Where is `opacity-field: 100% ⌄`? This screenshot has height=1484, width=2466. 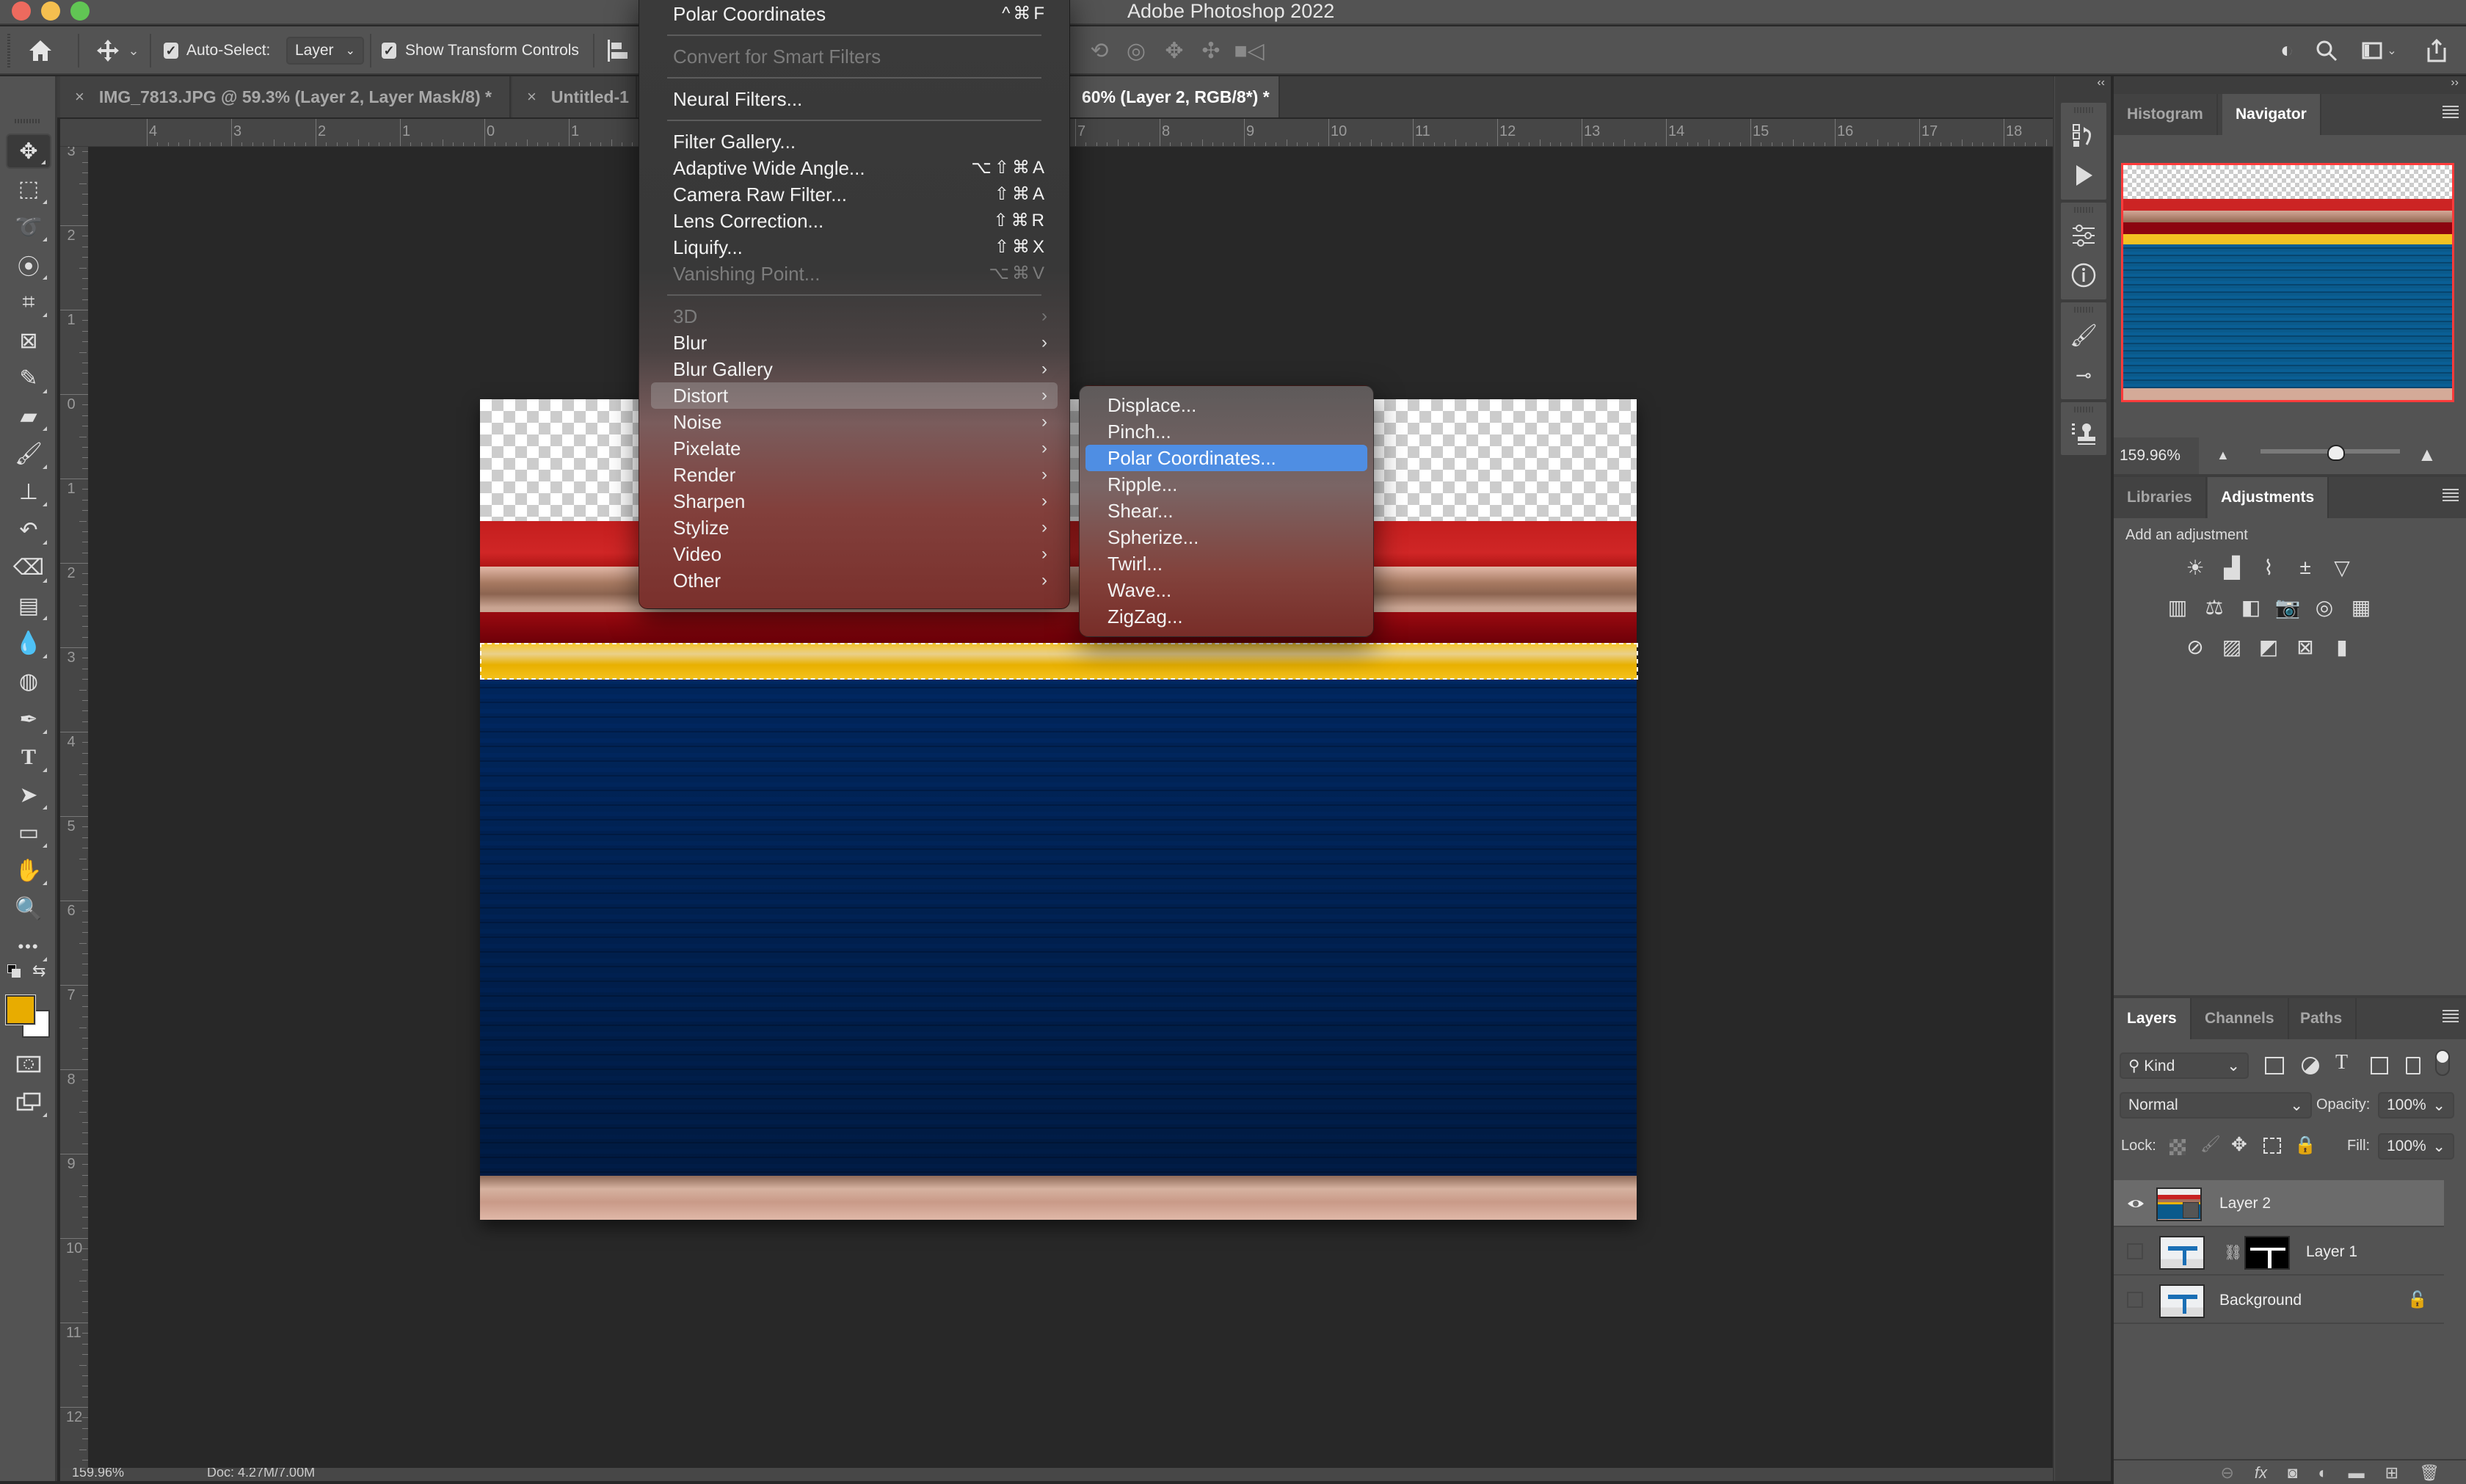
opacity-field: 100% ⌄ is located at coordinates (2416, 1105).